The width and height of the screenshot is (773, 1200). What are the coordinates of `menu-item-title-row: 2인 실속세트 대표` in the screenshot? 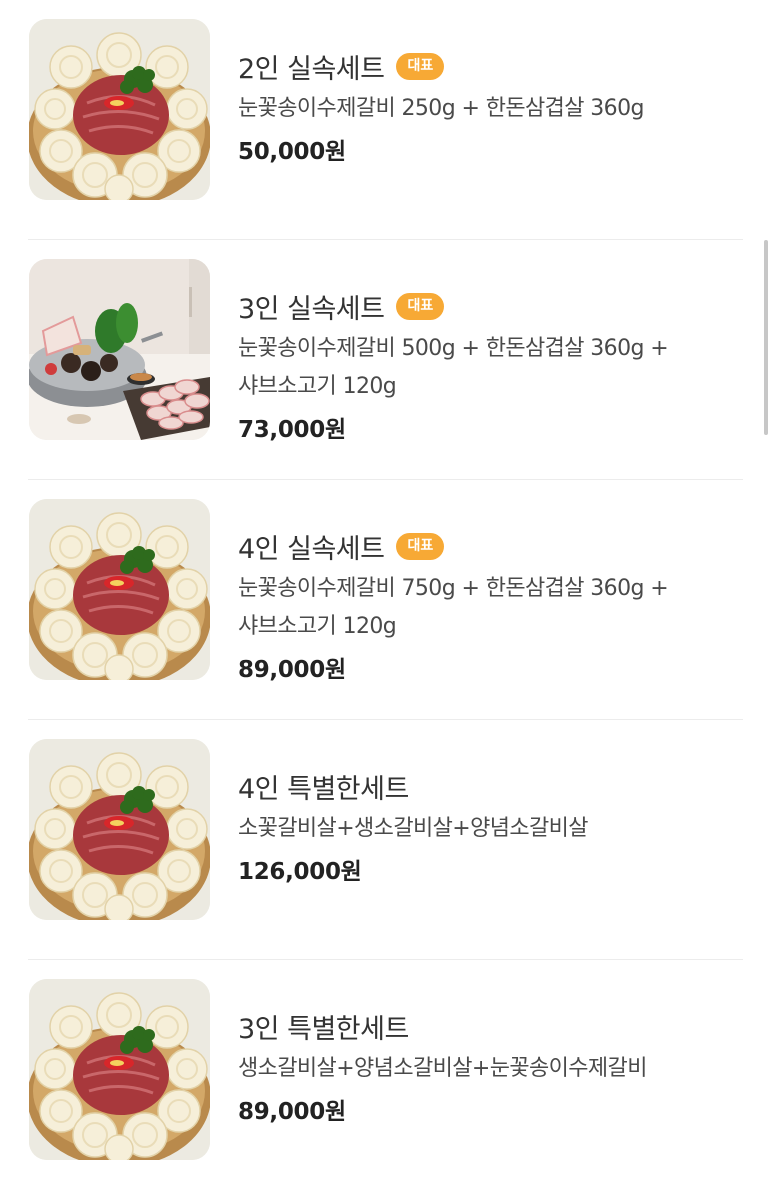 It's located at (490, 66).